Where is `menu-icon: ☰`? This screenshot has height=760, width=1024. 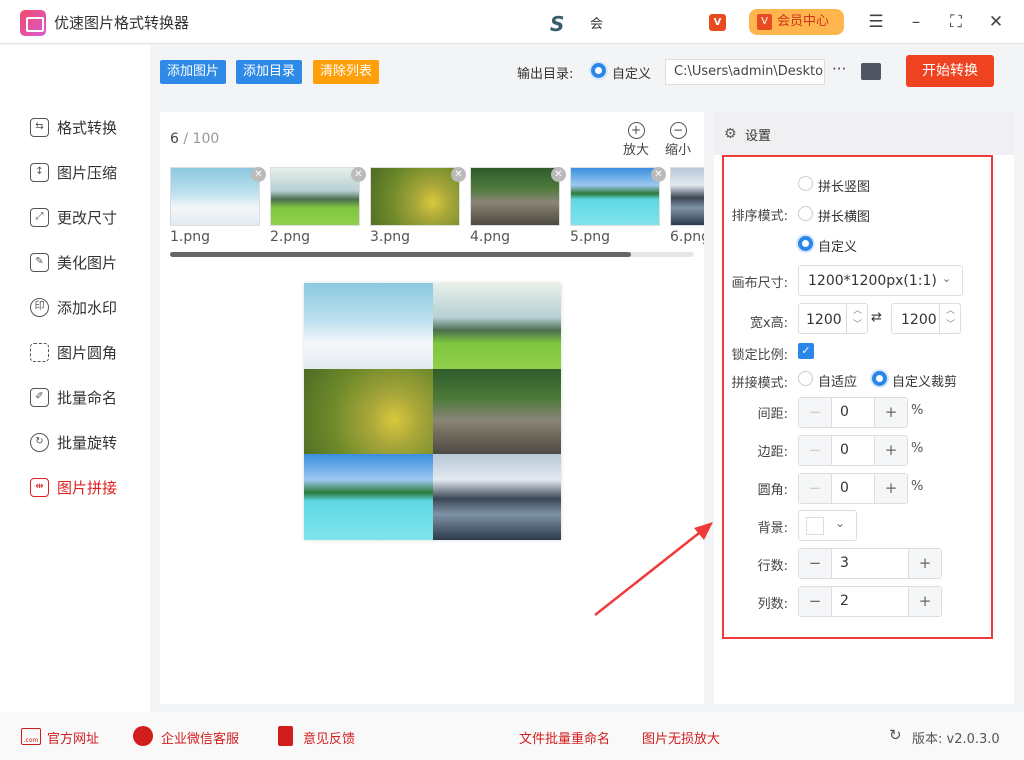
menu-icon: ☰ is located at coordinates (876, 22).